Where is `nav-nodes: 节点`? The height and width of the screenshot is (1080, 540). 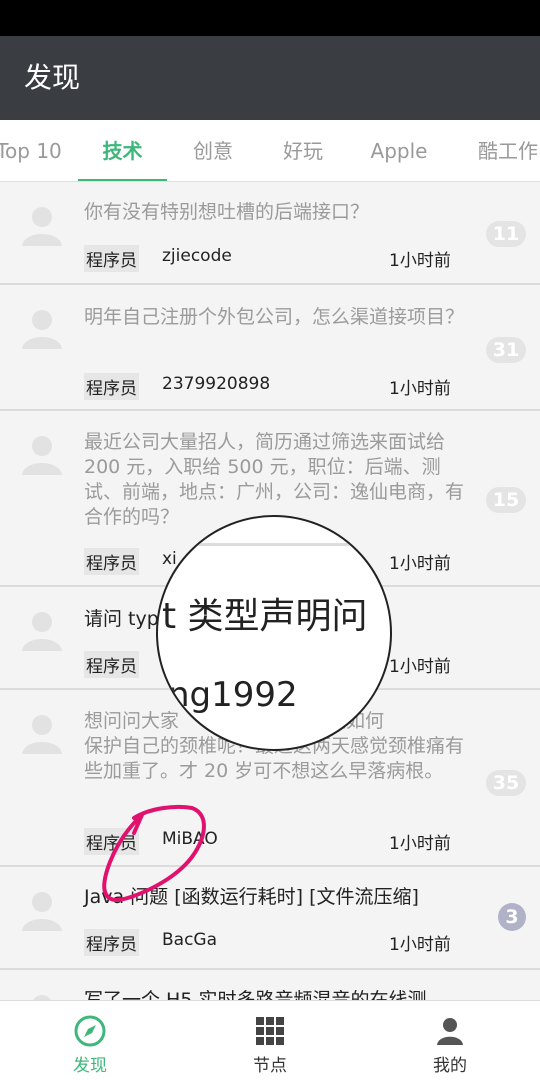
nav-nodes: 节点 is located at coordinates (270, 1040).